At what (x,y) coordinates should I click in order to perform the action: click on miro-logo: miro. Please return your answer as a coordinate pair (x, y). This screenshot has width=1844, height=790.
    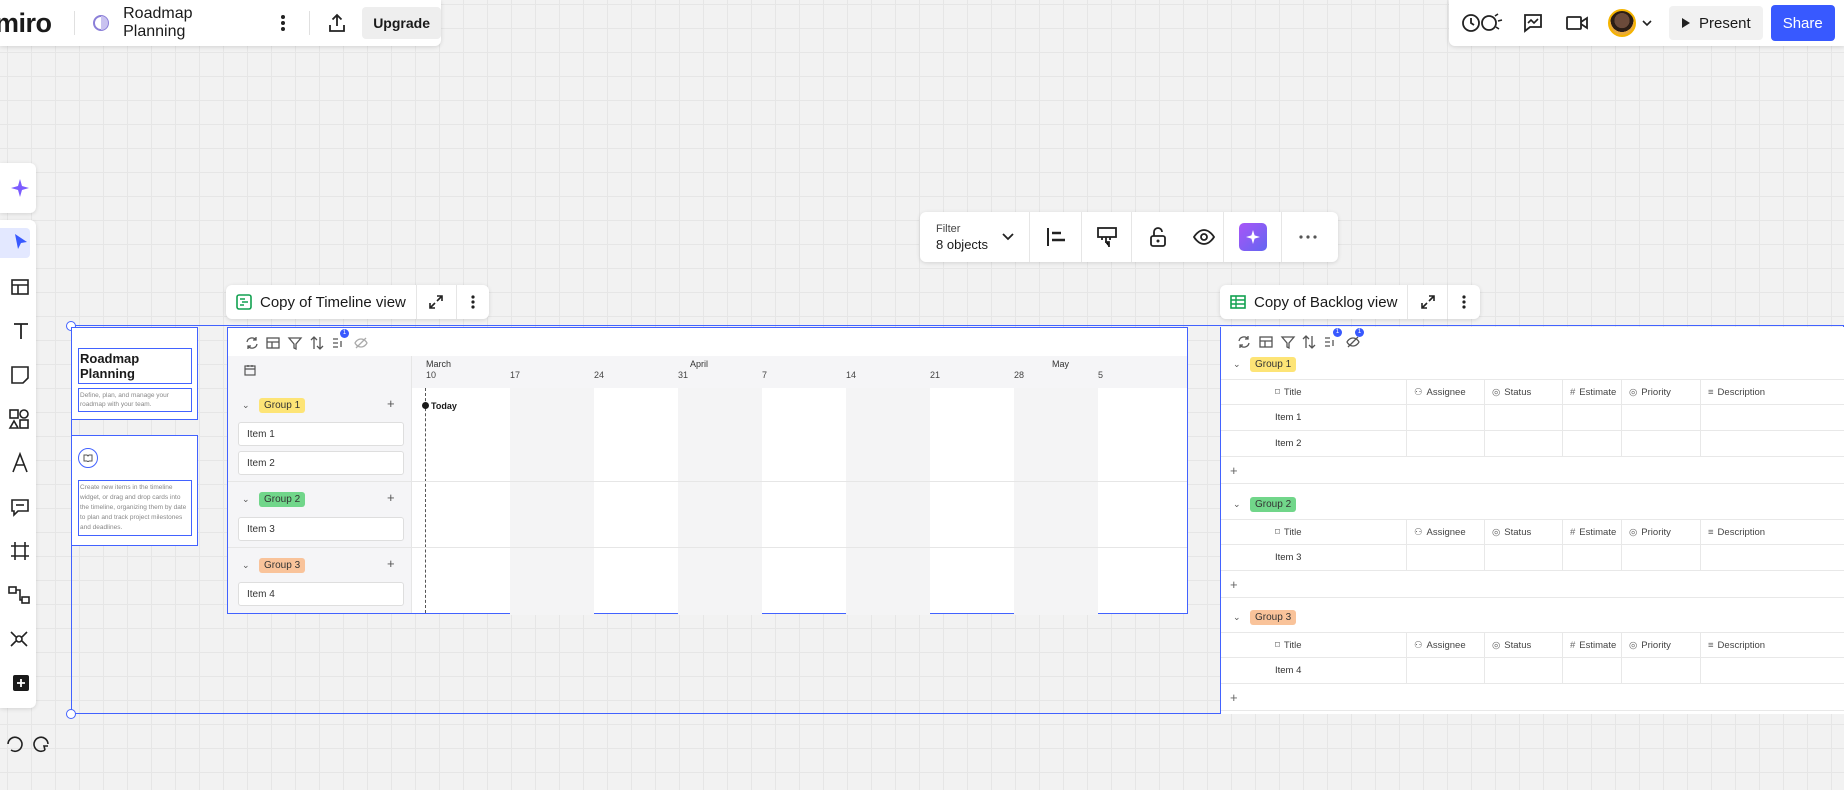
    Looking at the image, I should click on (33, 23).